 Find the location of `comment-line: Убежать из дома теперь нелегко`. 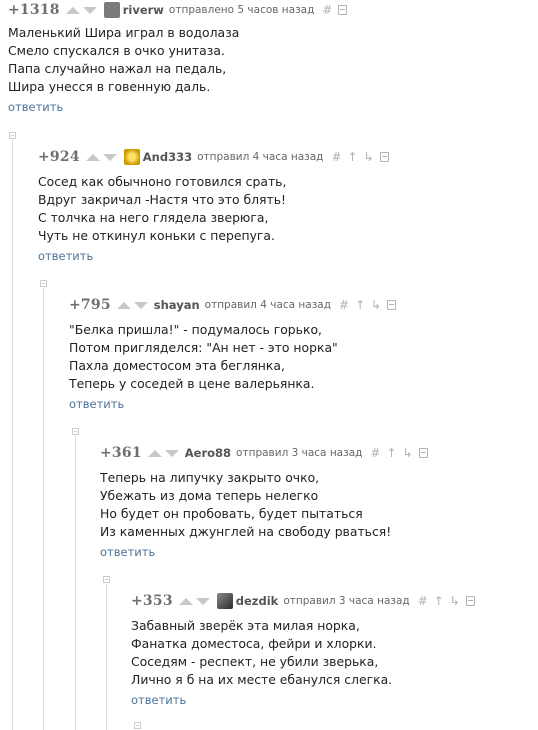

comment-line: Убежать из дома теперь нелегко is located at coordinates (209, 495).